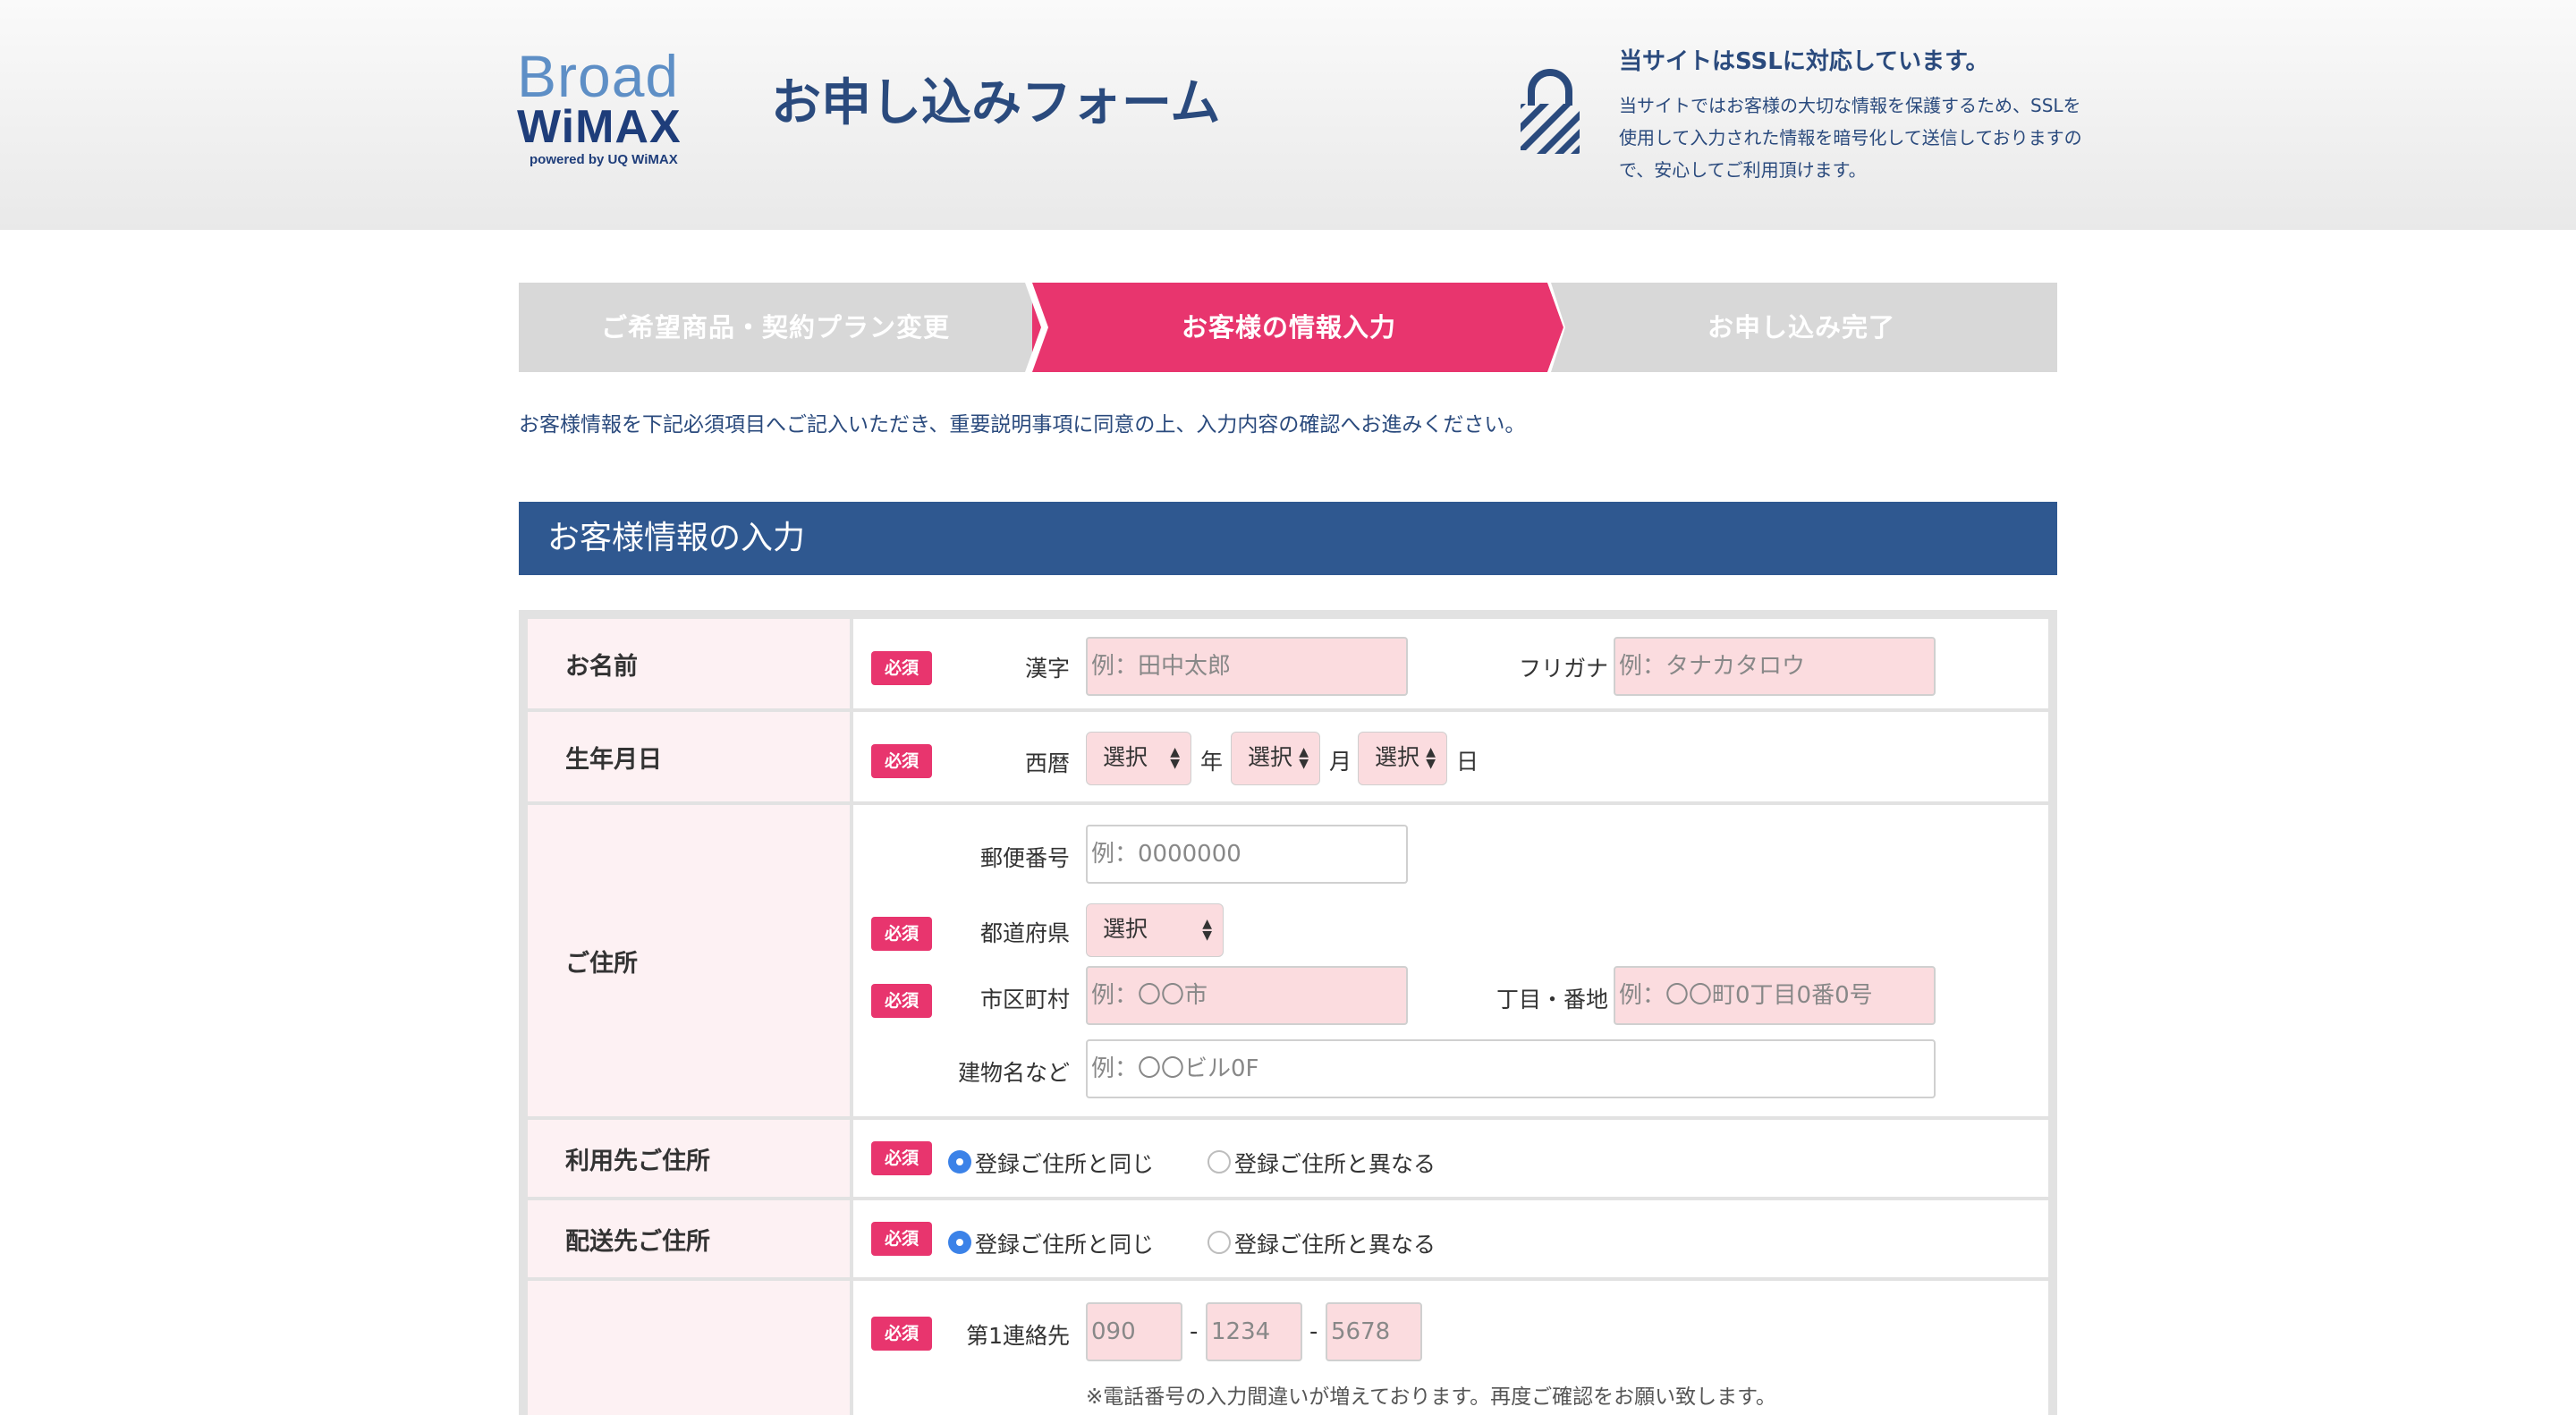 The height and width of the screenshot is (1415, 2576). I want to click on section-heading: お客様情報の入力, so click(1288, 538).